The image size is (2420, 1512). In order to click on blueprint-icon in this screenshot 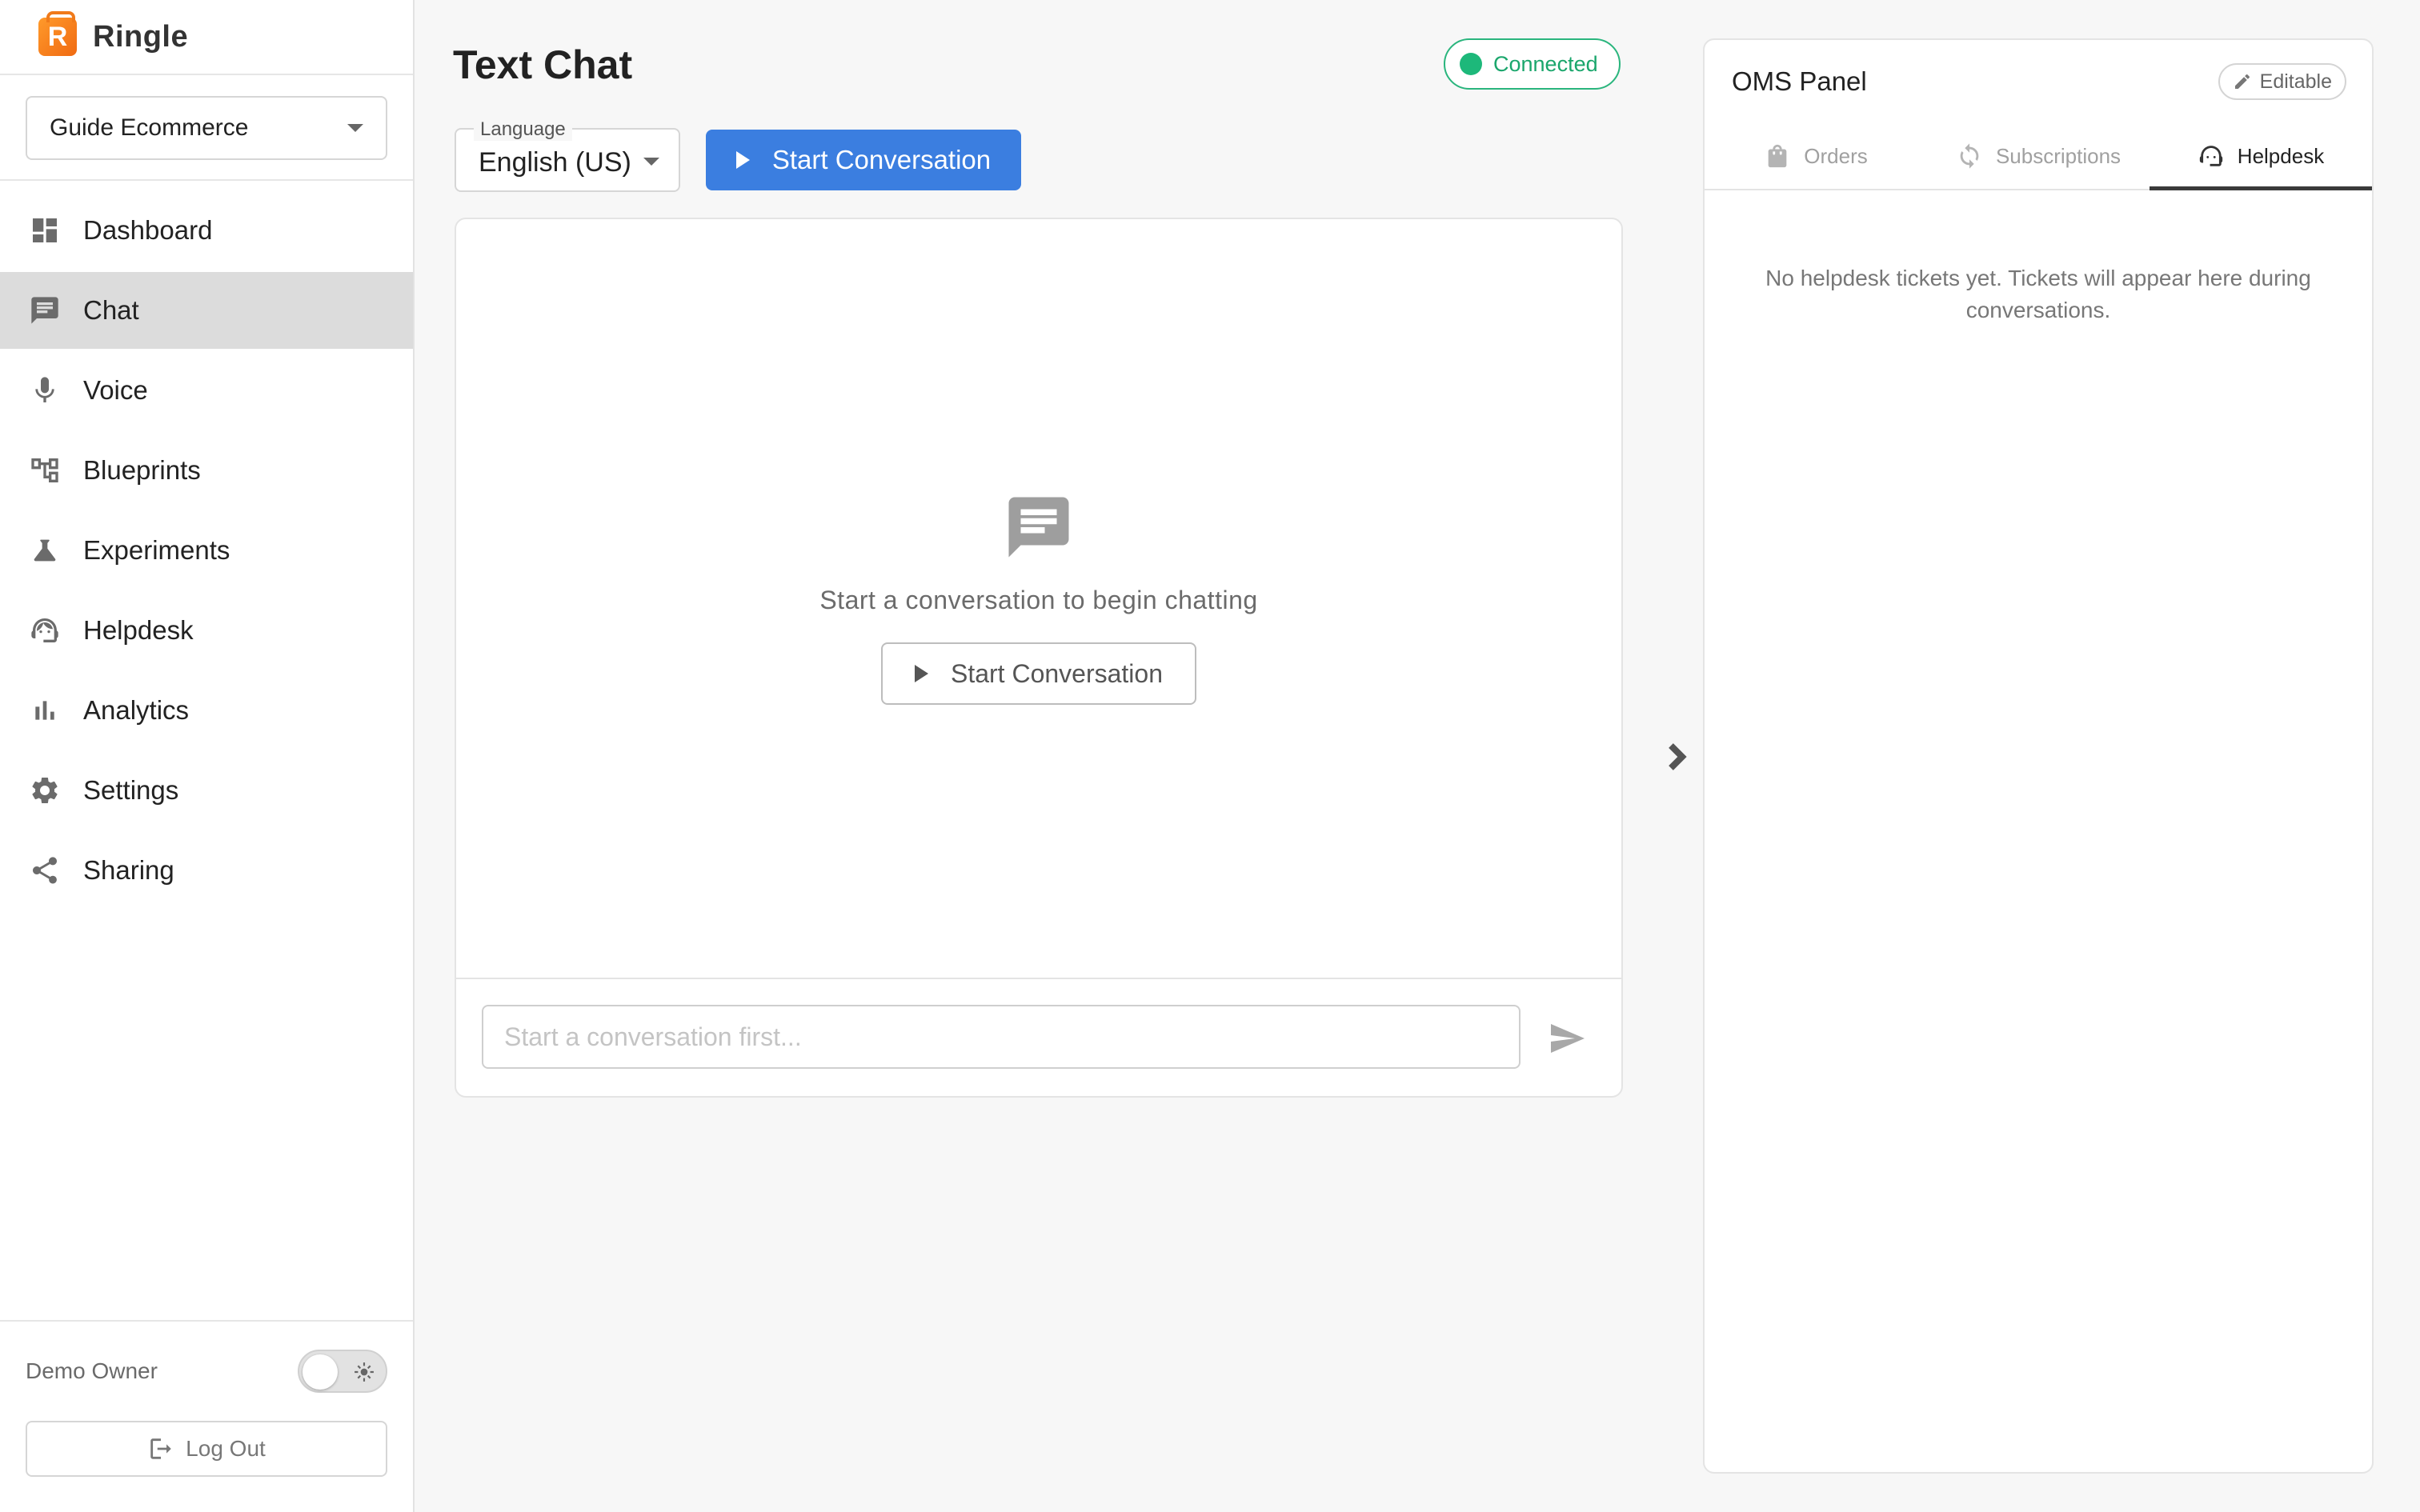, I will do `click(44, 470)`.